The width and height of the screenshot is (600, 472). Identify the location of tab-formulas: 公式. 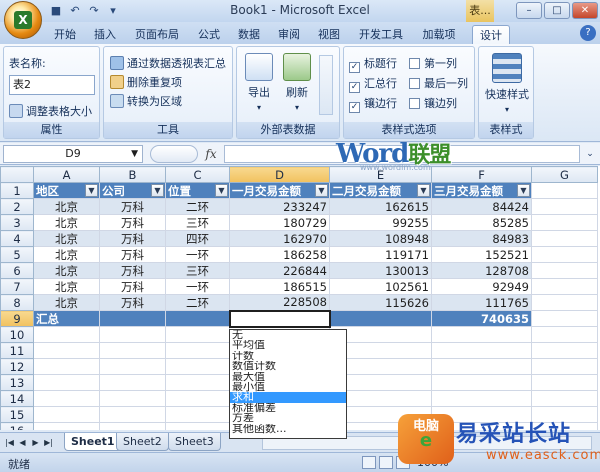
(209, 34).